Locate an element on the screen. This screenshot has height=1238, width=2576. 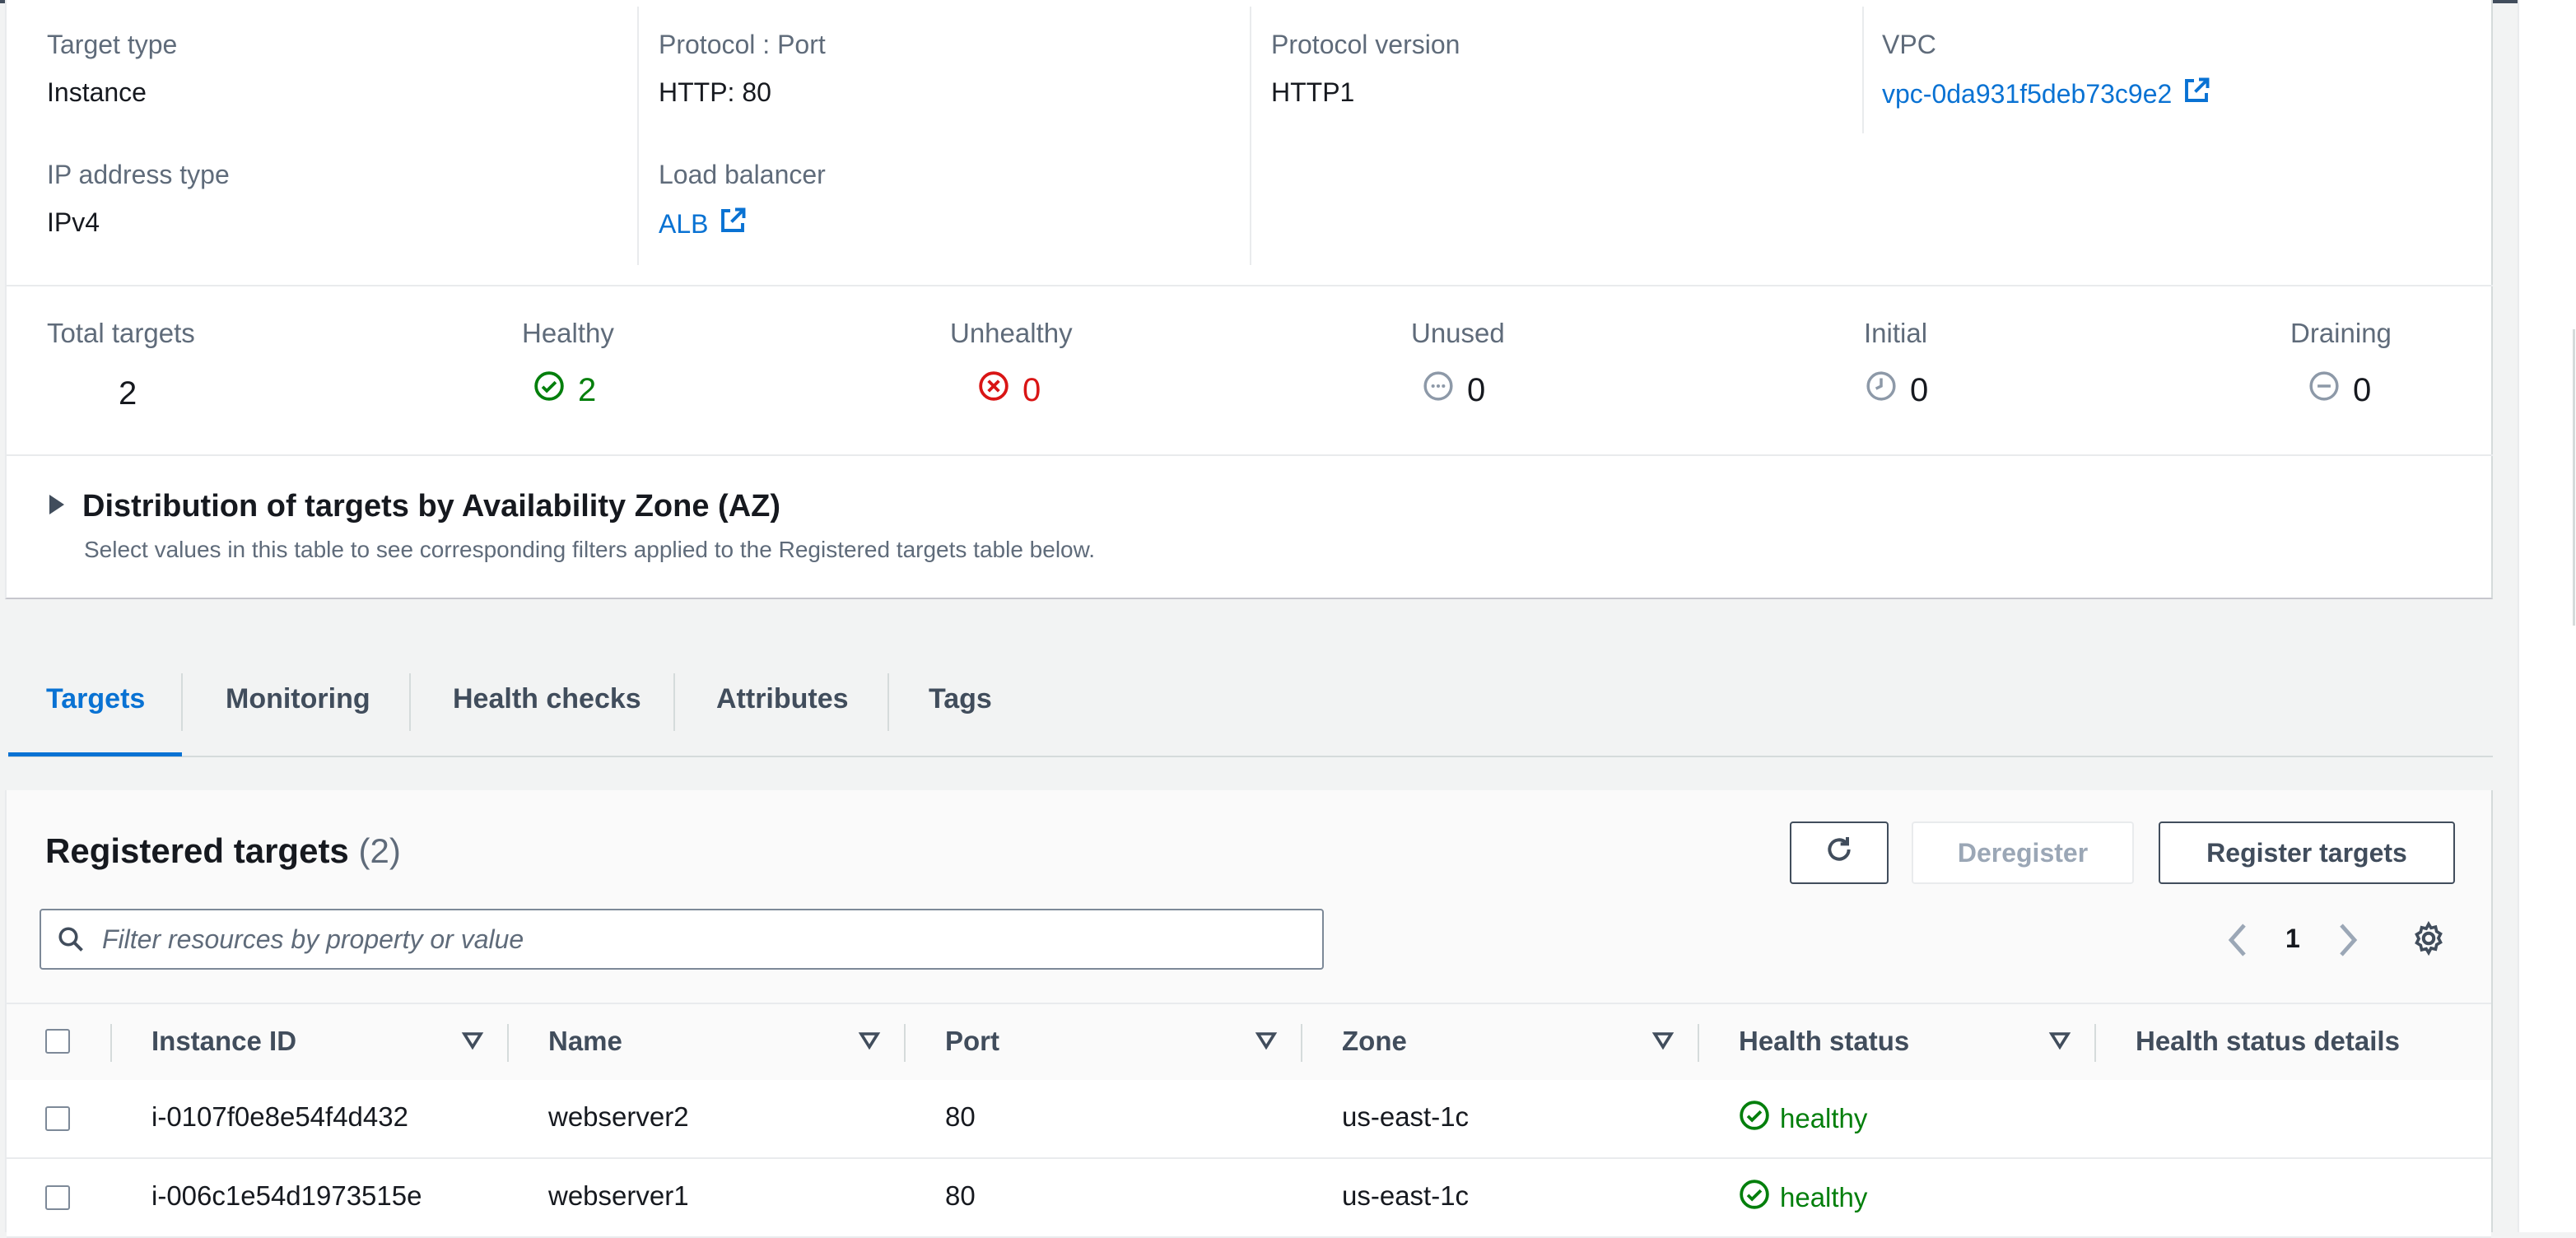
unhealthy-label: Unhealthy is located at coordinates (1011, 333).